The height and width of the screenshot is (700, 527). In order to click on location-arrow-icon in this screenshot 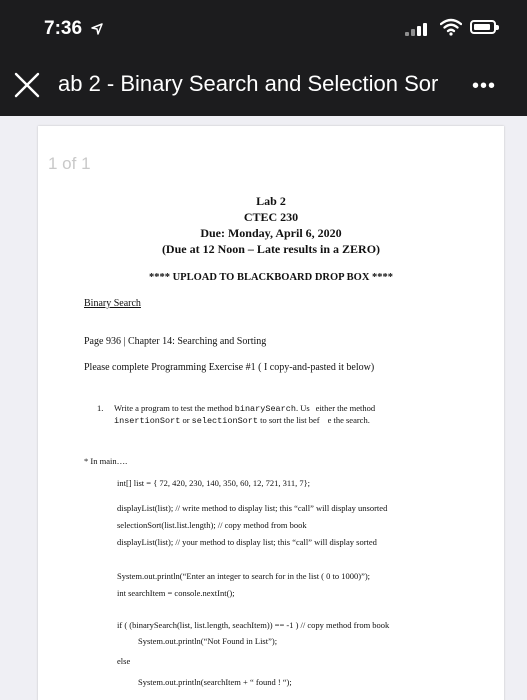, I will do `click(97, 29)`.